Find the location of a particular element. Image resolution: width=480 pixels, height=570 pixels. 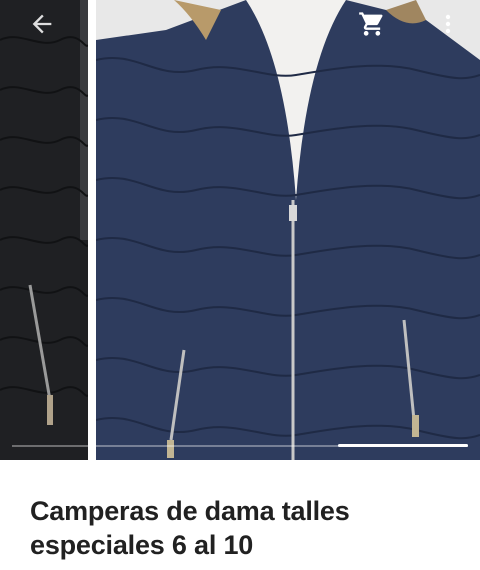

black-jacket-photo is located at coordinates (44, 230).